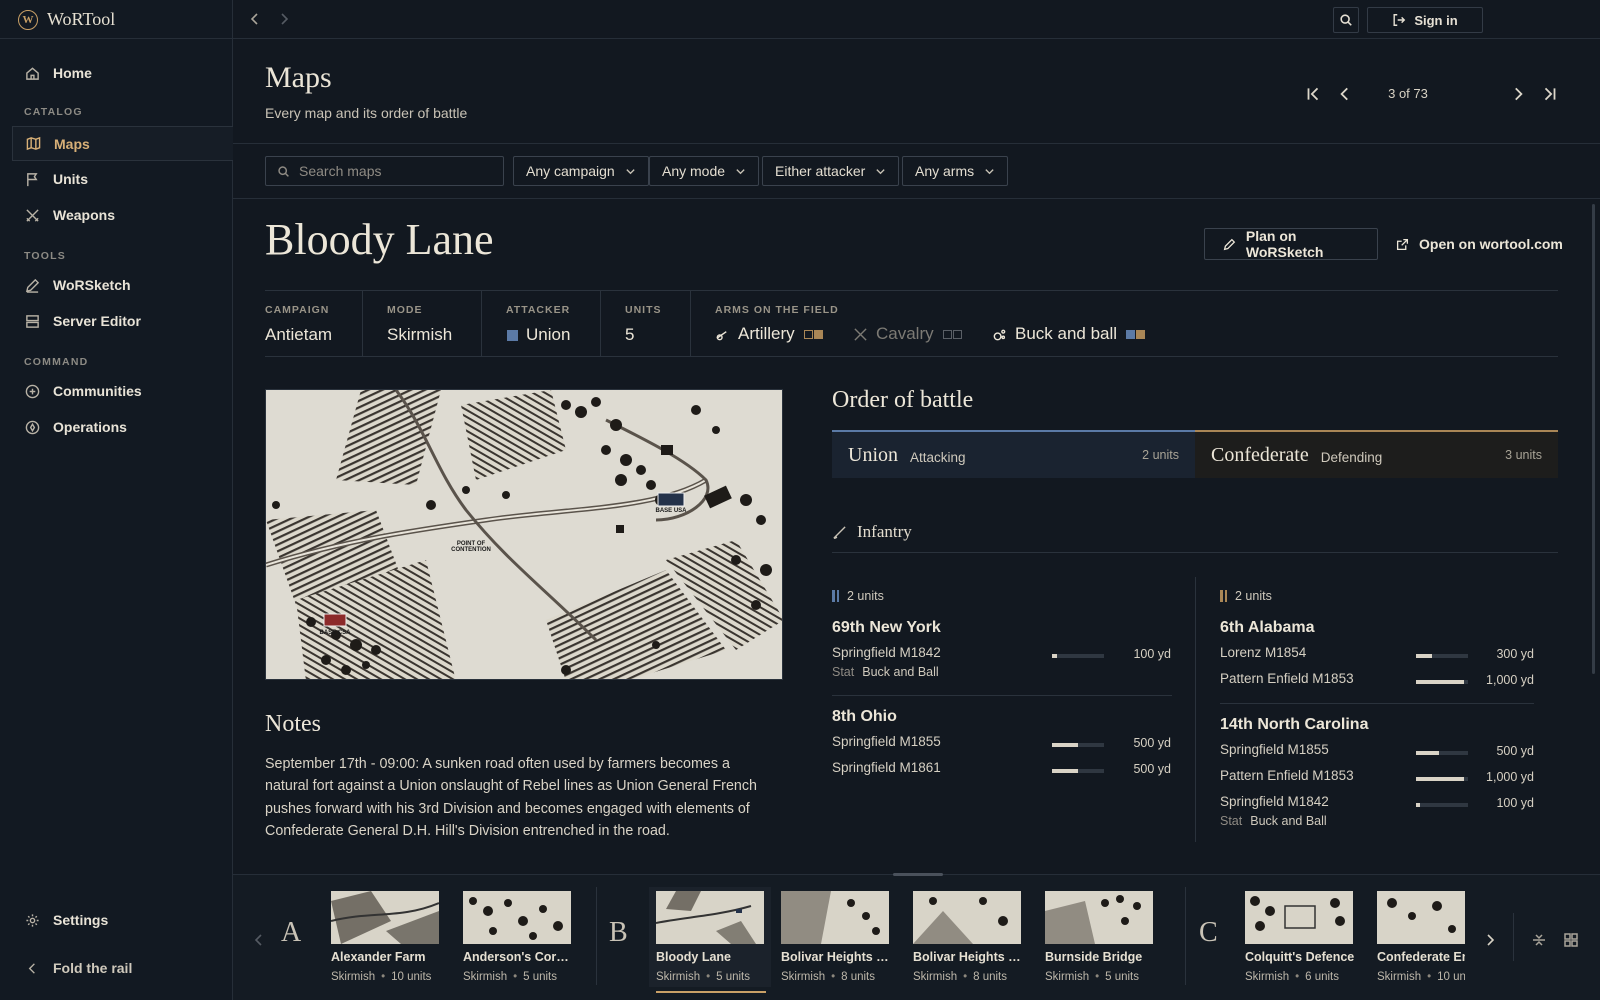 The image size is (1600, 1000). Describe the element at coordinates (122, 968) in the screenshot. I see `fold-rail-button: Fold the rail` at that location.